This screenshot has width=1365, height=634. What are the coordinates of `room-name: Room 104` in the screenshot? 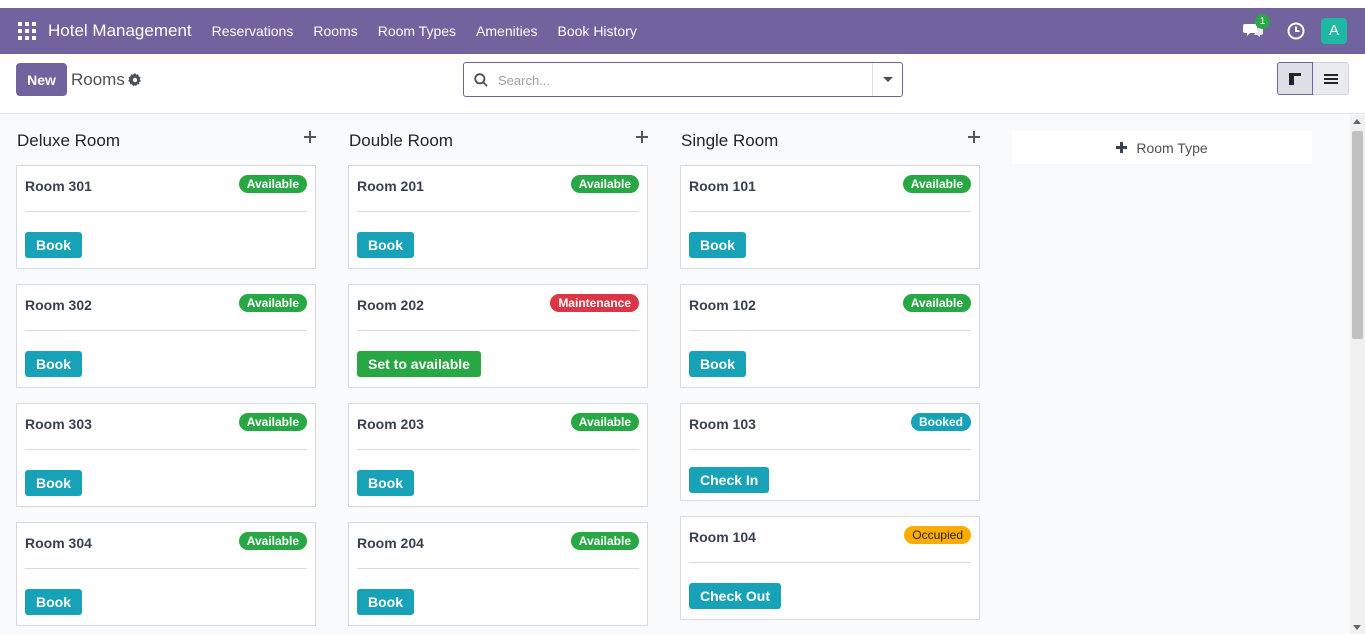 It's located at (722, 537).